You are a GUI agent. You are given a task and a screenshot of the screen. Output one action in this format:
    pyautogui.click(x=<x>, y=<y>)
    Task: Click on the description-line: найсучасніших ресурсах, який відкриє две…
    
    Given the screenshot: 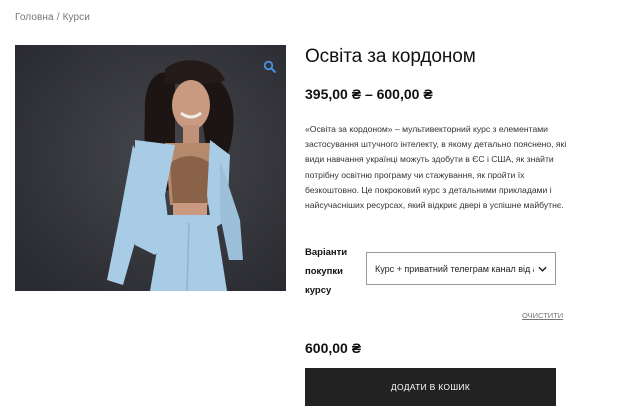 What is the action you would take?
    pyautogui.click(x=434, y=205)
    